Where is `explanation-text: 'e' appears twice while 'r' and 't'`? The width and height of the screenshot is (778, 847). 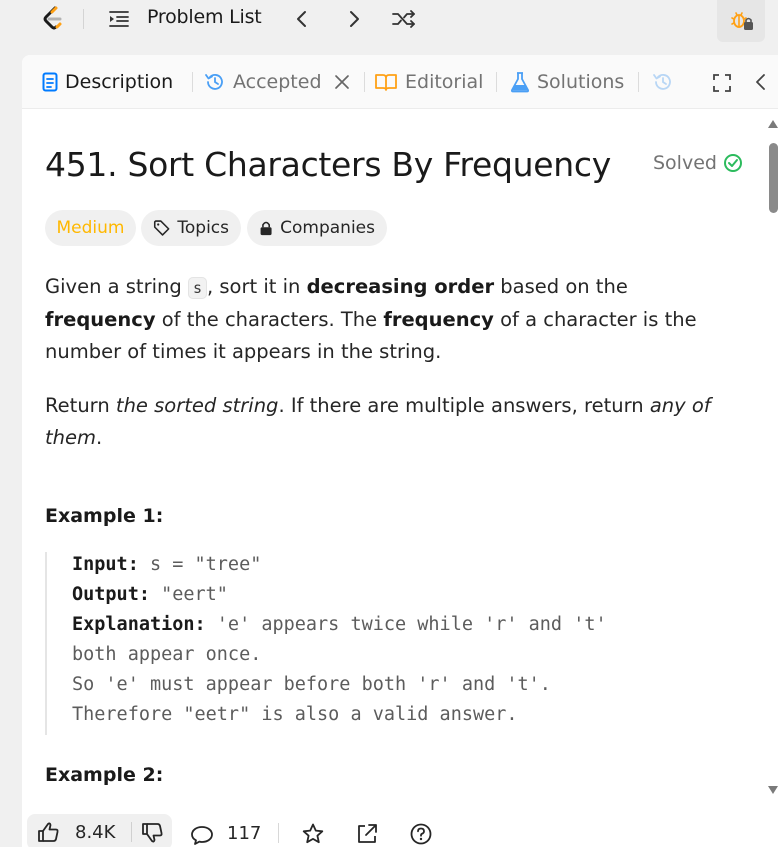
explanation-text: 'e' appears twice while 'r' and 't' is located at coordinates (406, 624).